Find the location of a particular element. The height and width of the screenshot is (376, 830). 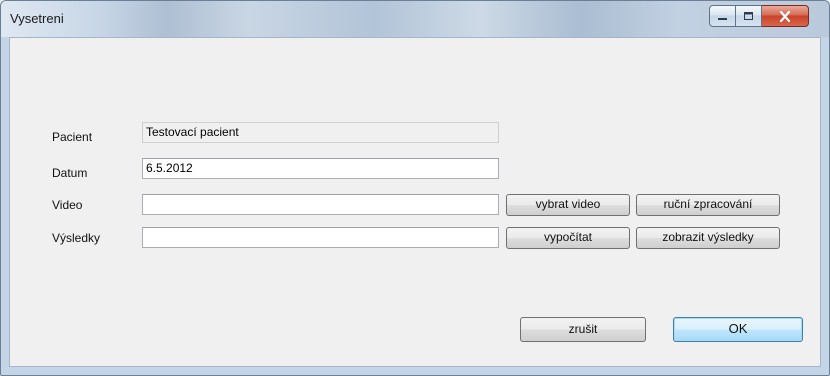

vysledky-field is located at coordinates (320, 237).